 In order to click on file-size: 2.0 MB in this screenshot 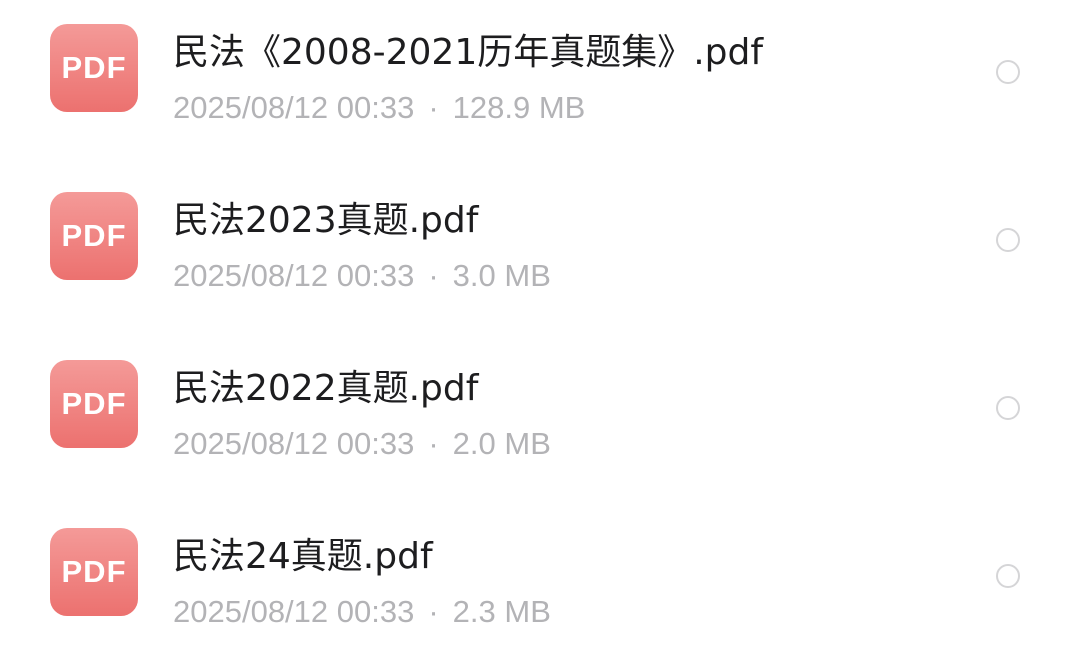, I will do `click(501, 443)`.